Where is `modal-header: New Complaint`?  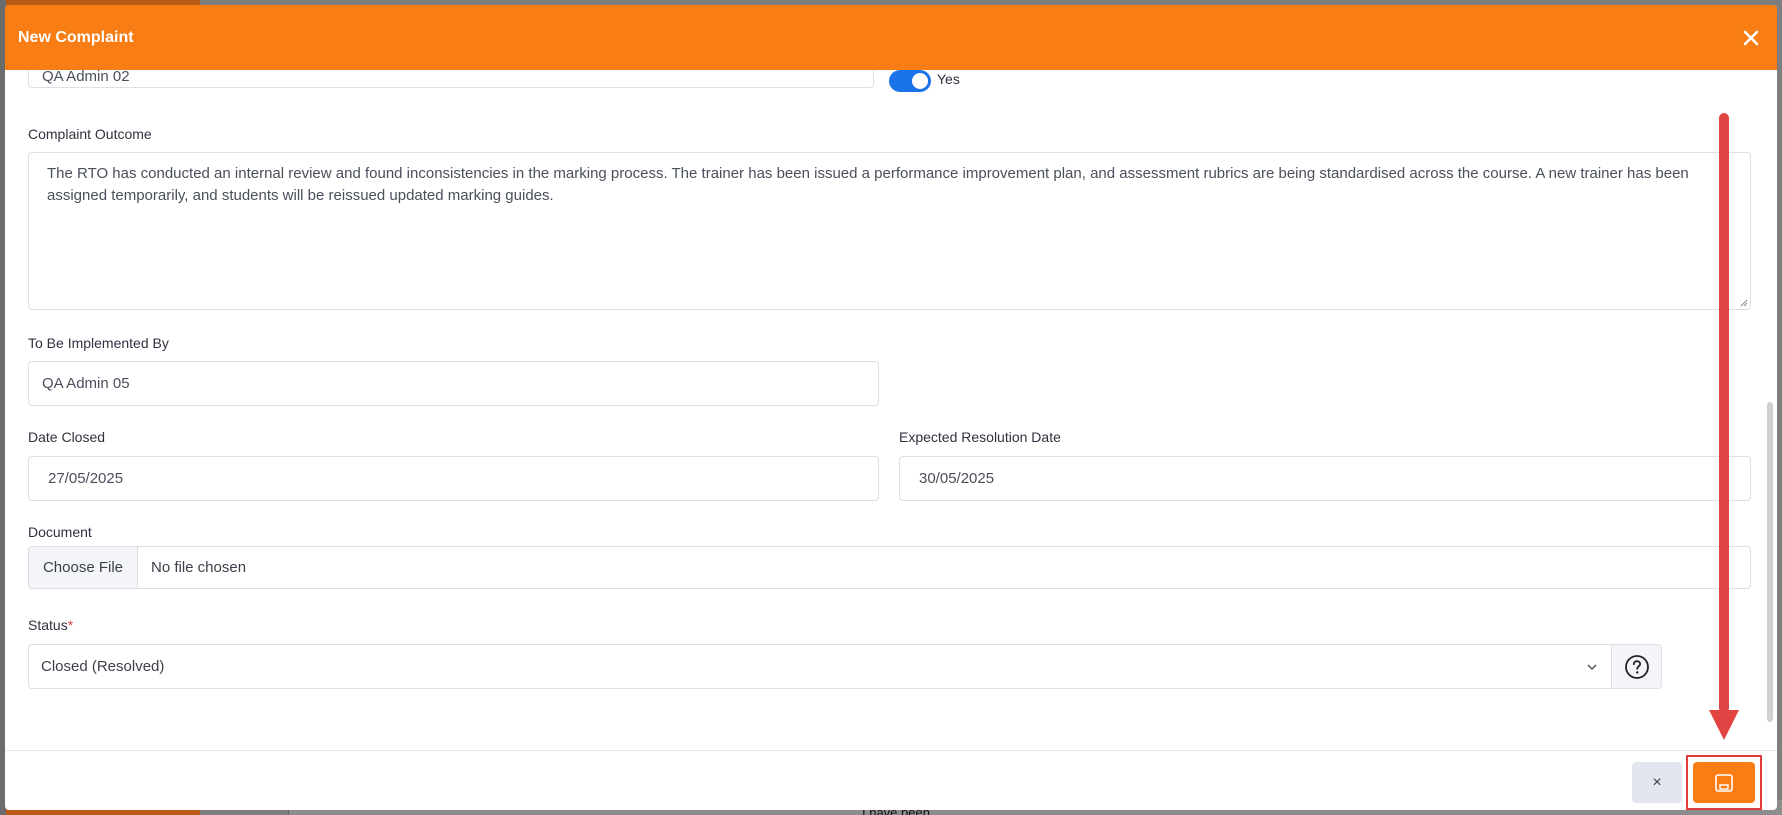
modal-header: New Complaint is located at coordinates (891, 37).